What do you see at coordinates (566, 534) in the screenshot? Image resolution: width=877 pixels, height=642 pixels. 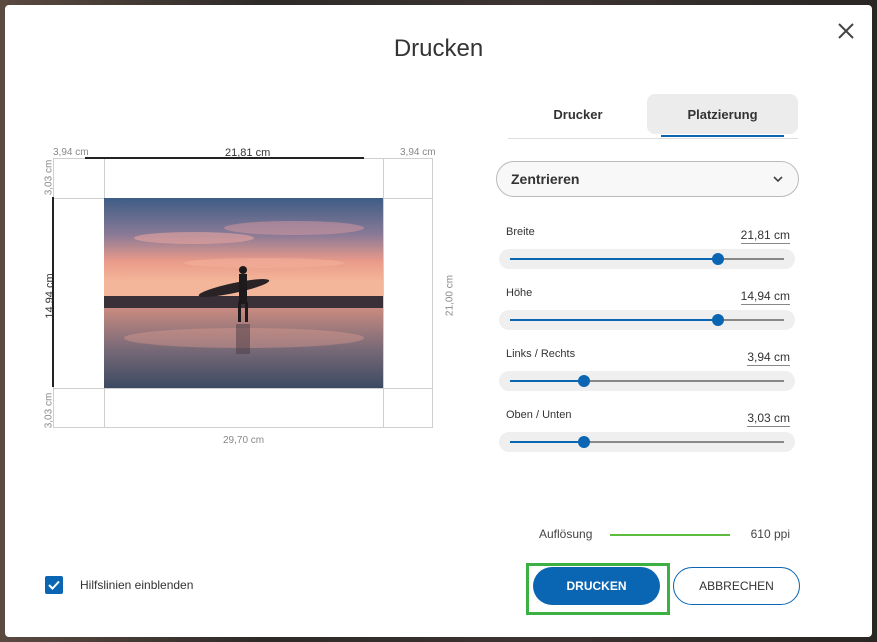 I see `resolution-label: Auflösung` at bounding box center [566, 534].